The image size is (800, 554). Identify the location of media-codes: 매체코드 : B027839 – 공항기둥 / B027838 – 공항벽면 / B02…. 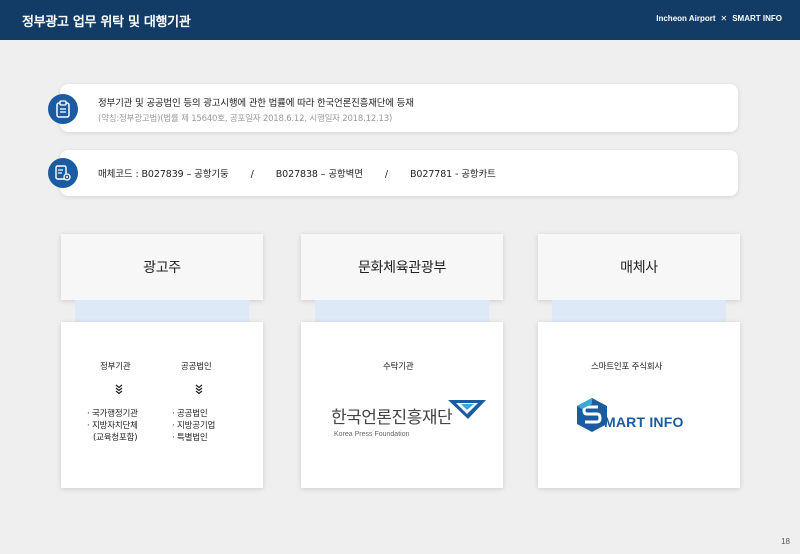
(297, 173).